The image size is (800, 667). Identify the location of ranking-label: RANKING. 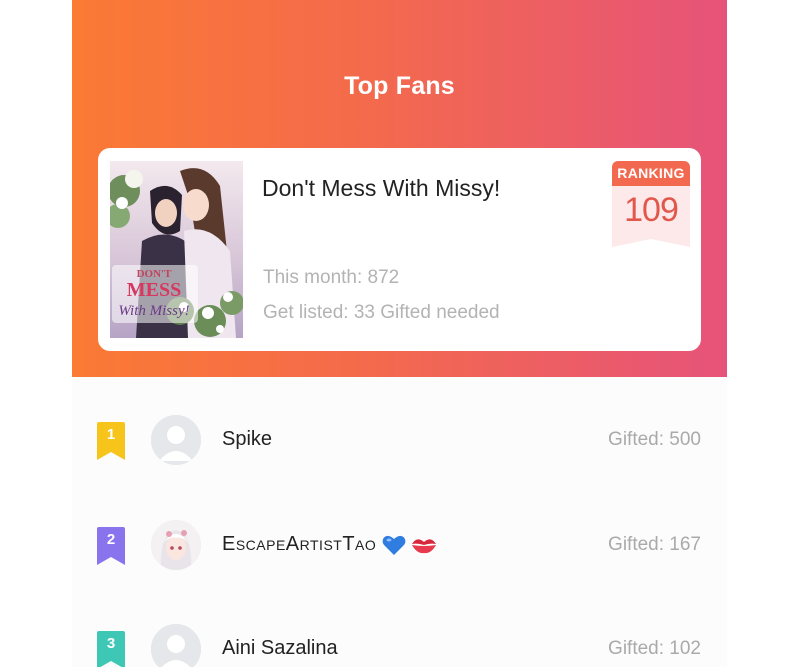
(651, 173).